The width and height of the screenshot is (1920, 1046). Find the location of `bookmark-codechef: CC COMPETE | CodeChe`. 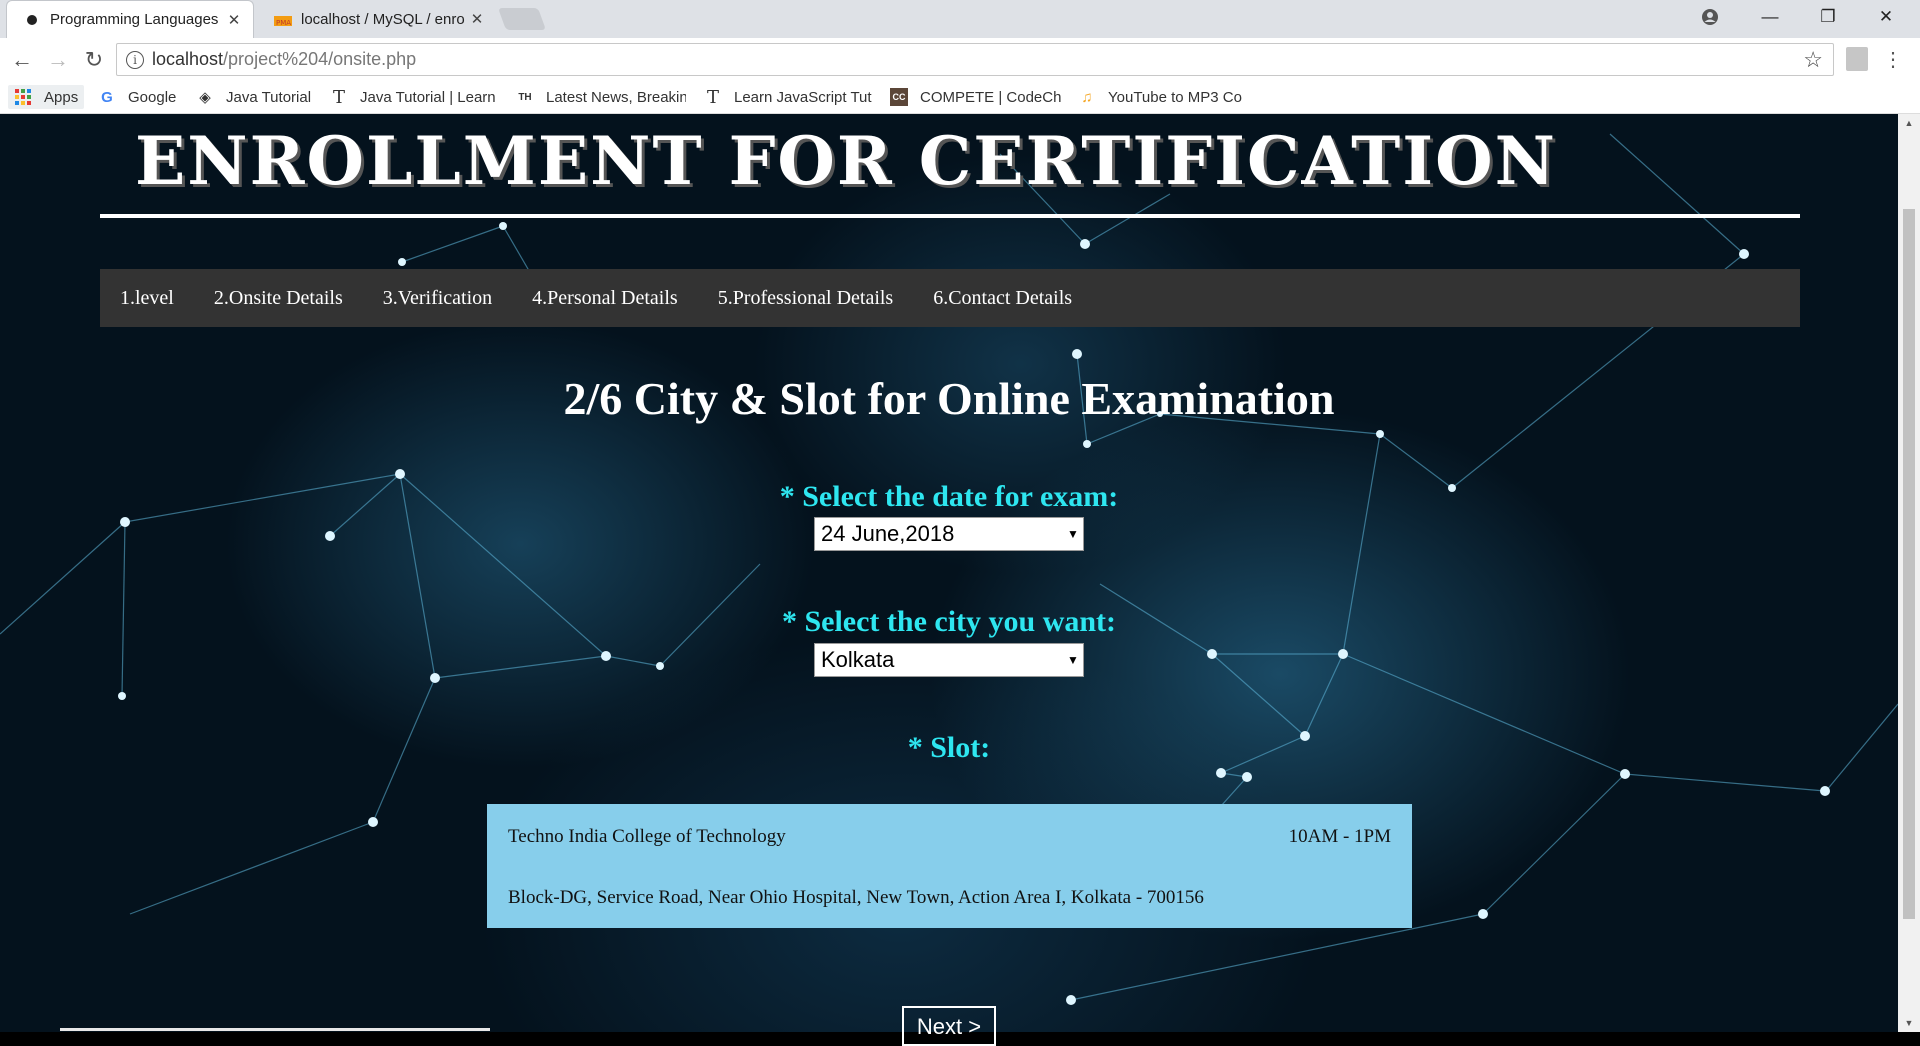

bookmark-codechef: CC COMPETE | CodeChe is located at coordinates (976, 97).